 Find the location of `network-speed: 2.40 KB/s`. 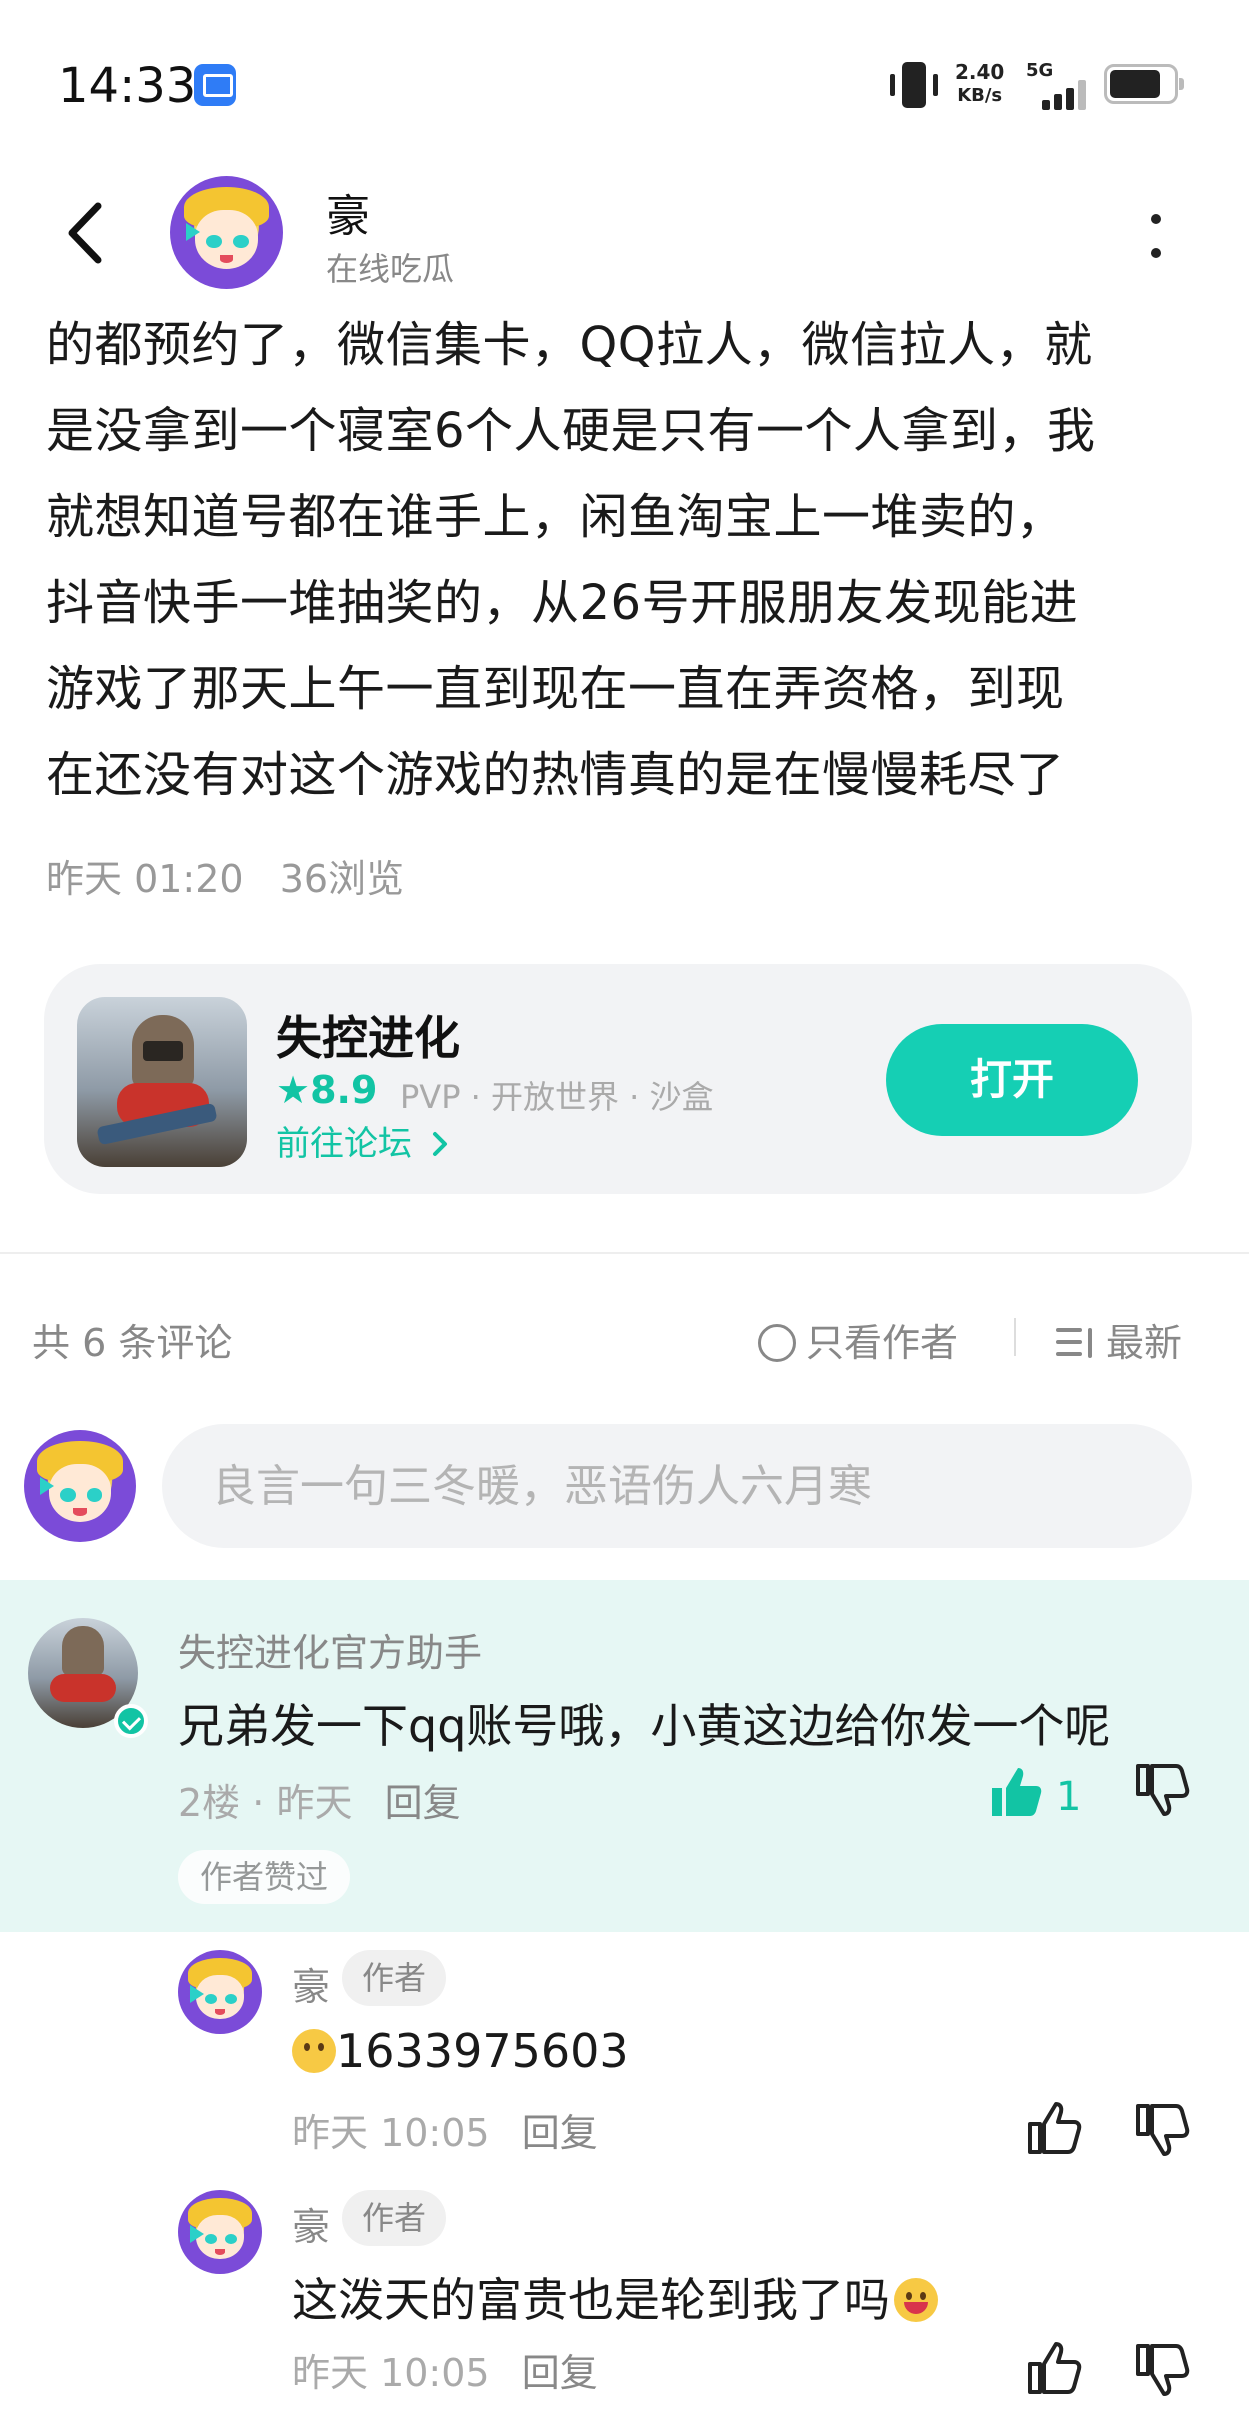

network-speed: 2.40 KB/s is located at coordinates (979, 84).